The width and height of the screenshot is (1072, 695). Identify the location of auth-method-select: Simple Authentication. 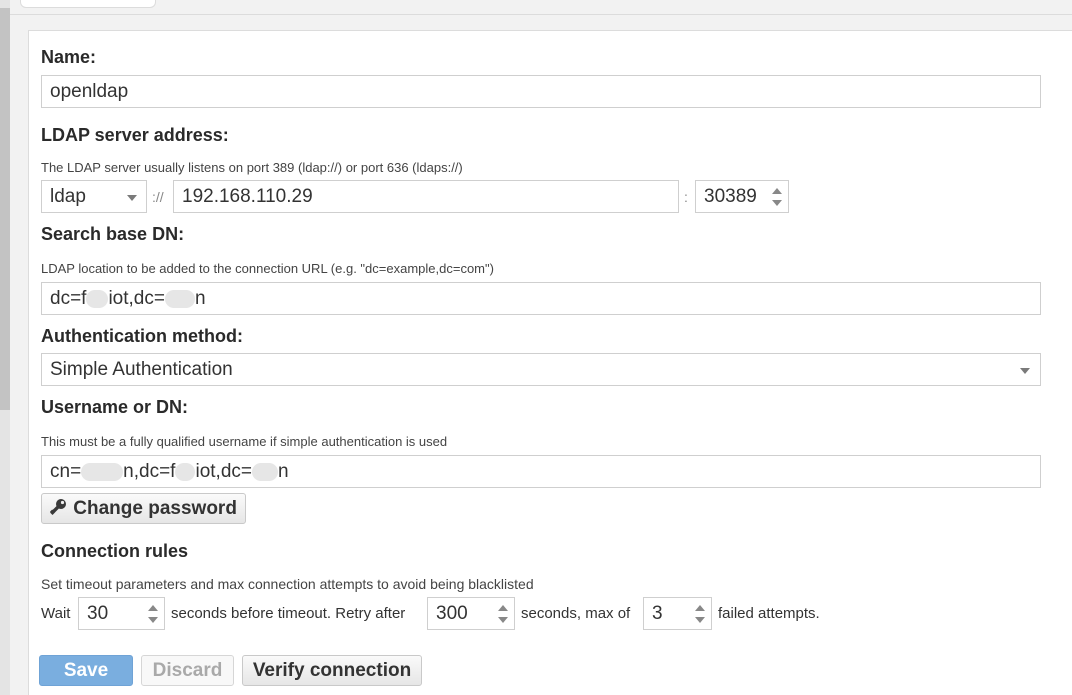
(541, 369).